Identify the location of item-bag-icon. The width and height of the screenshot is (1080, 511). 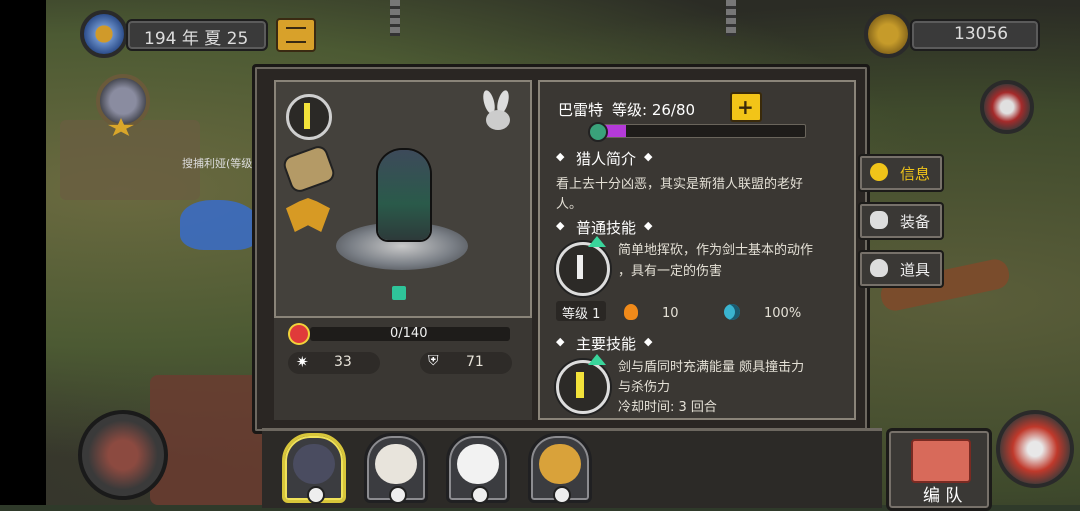
(879, 268).